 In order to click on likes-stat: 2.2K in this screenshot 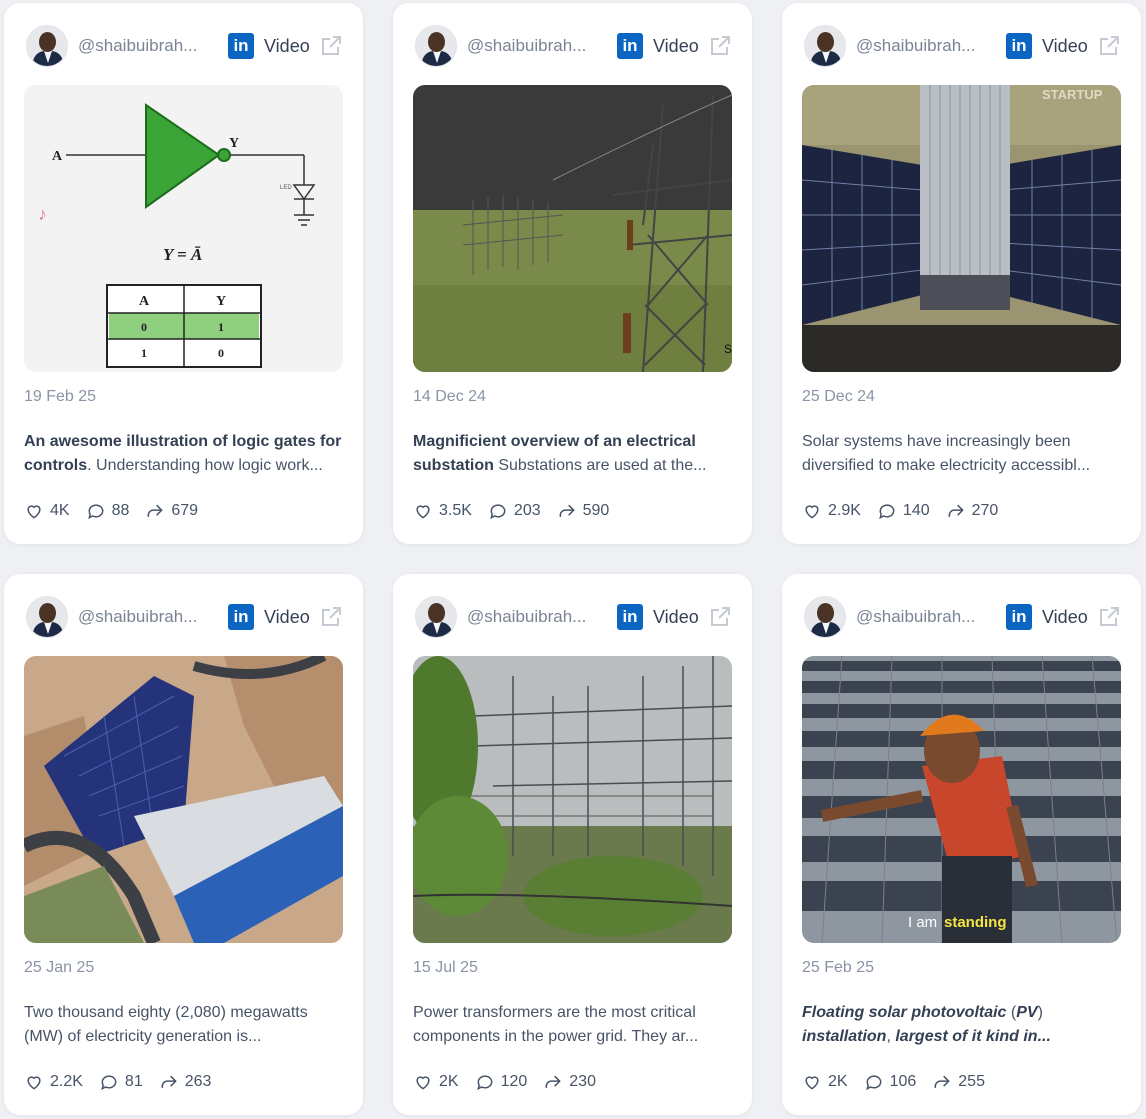, I will do `click(53, 1082)`.